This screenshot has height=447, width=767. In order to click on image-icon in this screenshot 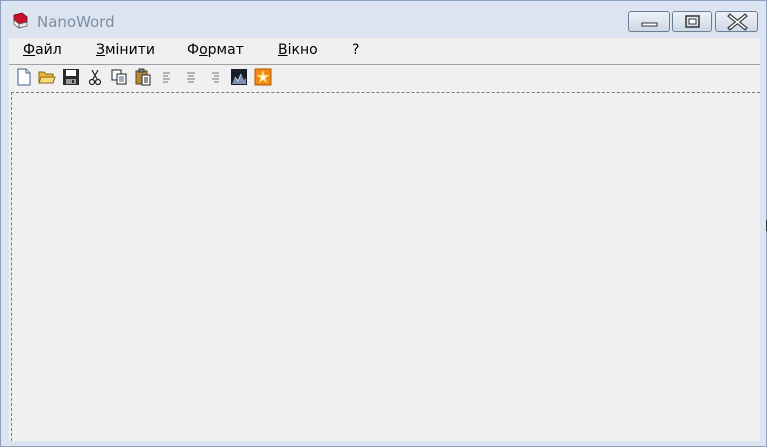, I will do `click(239, 77)`.